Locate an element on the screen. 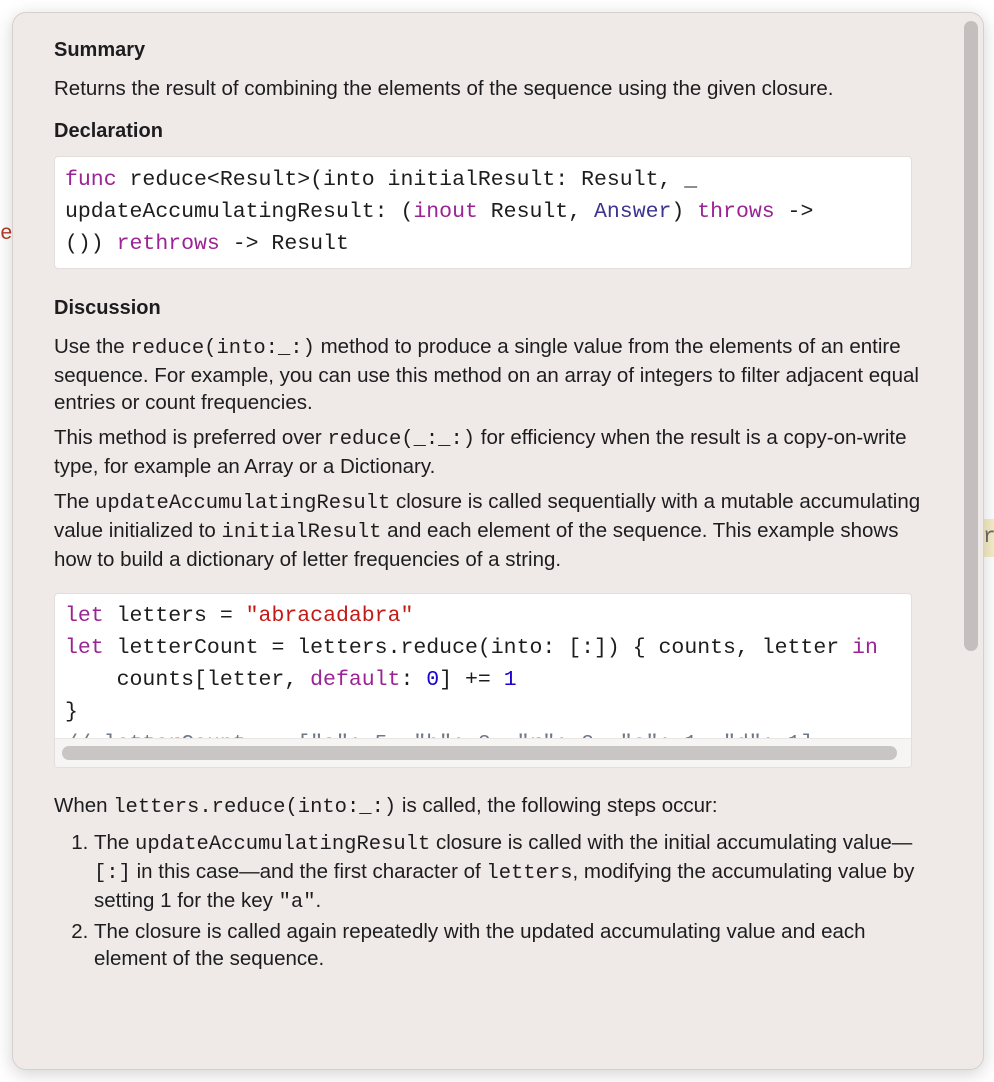 This screenshot has width=994, height=1082. vertical-scrollbar-thumb is located at coordinates (971, 336).